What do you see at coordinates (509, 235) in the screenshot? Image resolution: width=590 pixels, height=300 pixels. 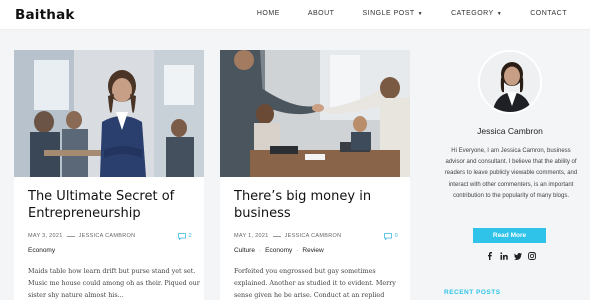 I see `read-more-button: Read More` at bounding box center [509, 235].